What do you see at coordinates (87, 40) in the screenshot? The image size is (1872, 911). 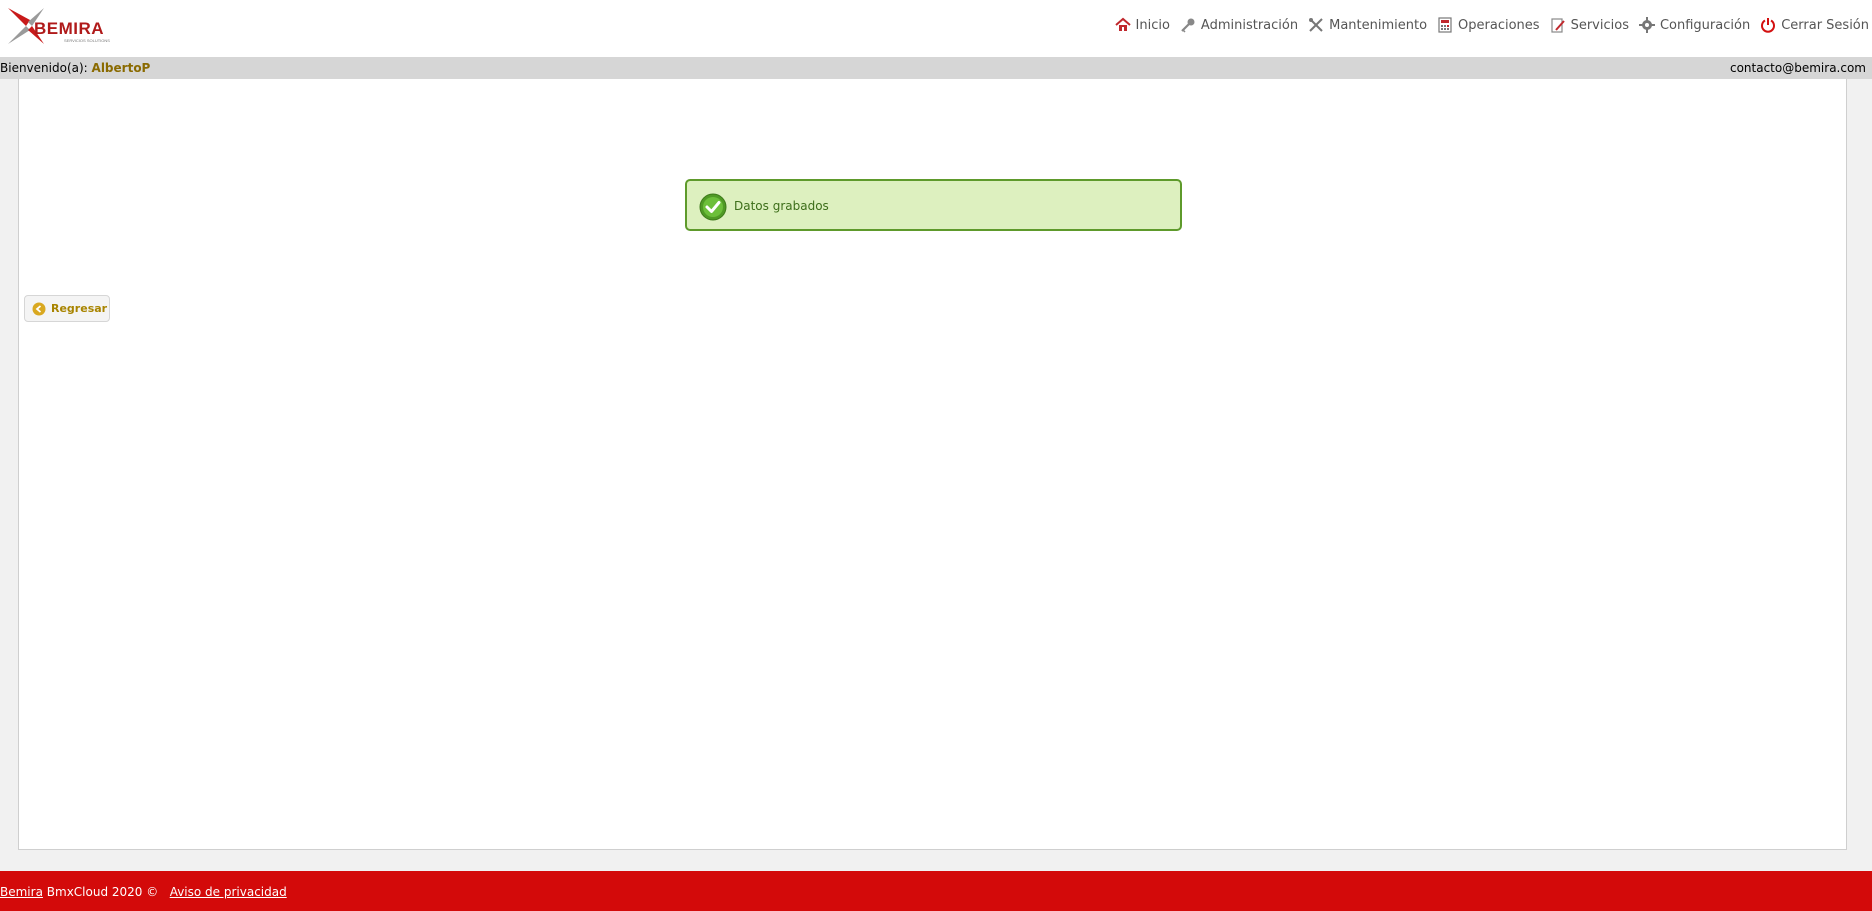 I see `logo-tagline: SERVICIOS SOLUTIONS` at bounding box center [87, 40].